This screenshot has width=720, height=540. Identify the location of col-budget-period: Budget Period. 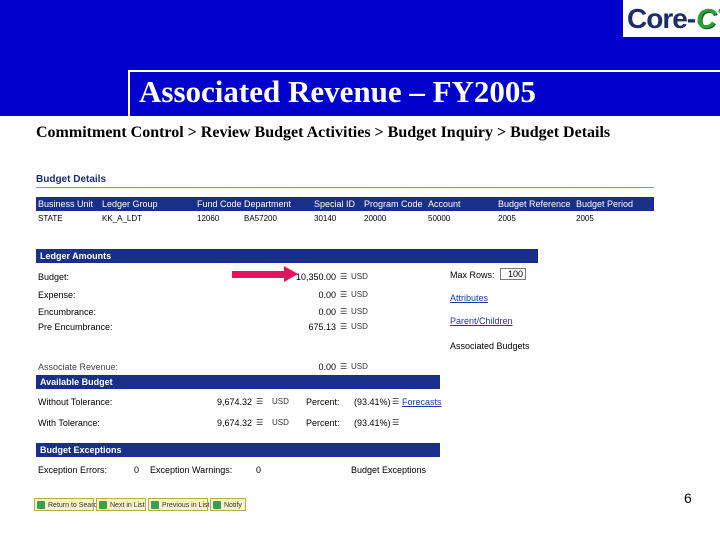
(605, 204).